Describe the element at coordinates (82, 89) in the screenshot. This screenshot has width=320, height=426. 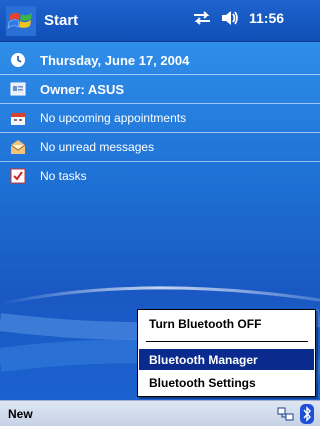
I see `owner-text: Owner: ASUS` at that location.